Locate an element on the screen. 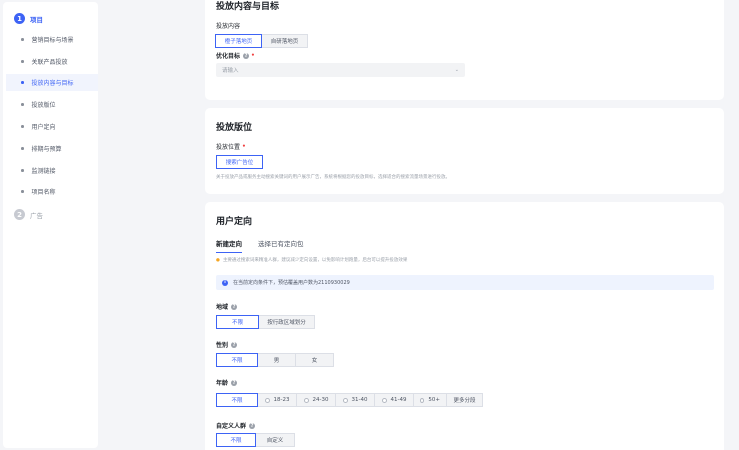 This screenshot has width=739, height=450. region-segmented: 不限 按行政区域划分 is located at coordinates (265, 322).